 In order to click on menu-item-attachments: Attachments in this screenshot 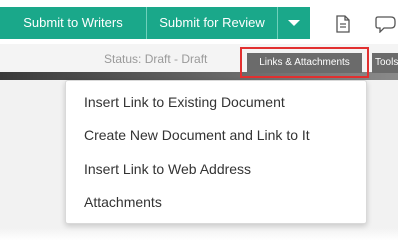, I will do `click(123, 202)`.